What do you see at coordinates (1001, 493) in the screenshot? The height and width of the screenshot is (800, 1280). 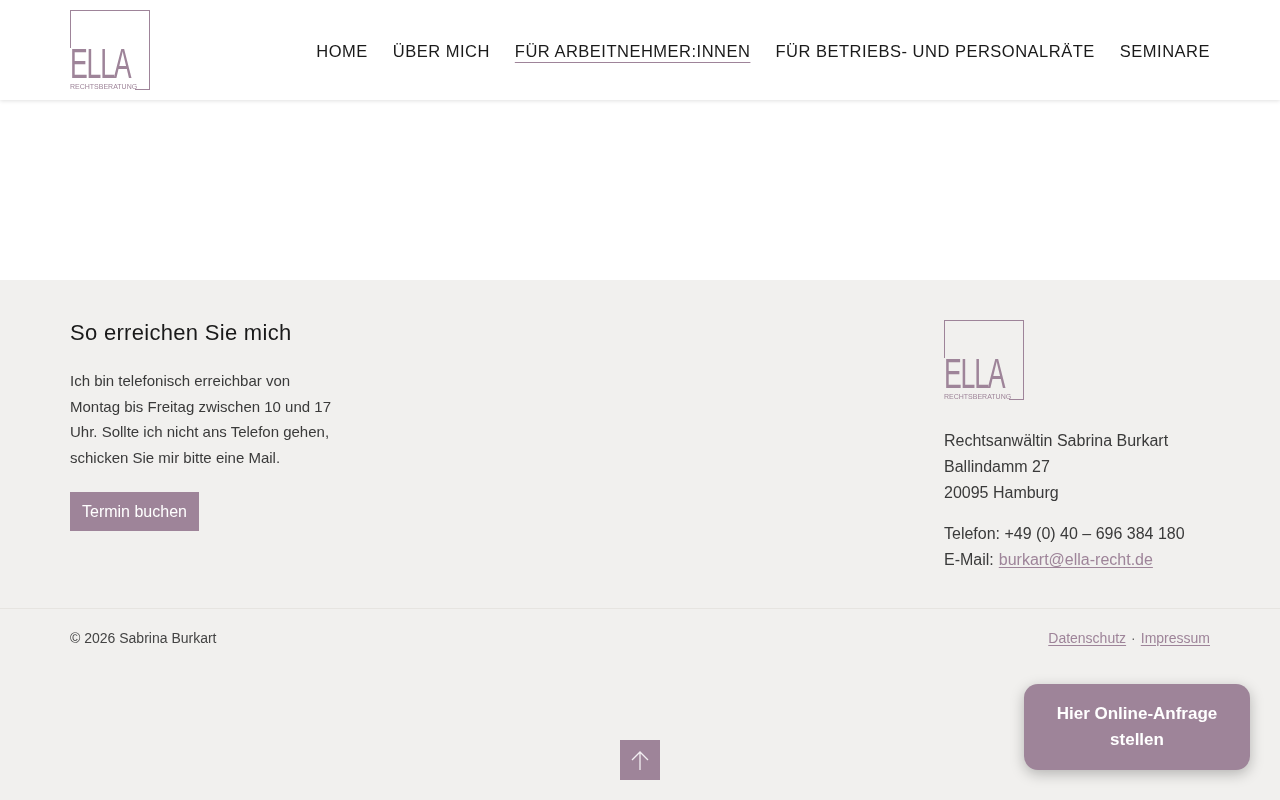 I see `address-line: 20095 Hamburg` at bounding box center [1001, 493].